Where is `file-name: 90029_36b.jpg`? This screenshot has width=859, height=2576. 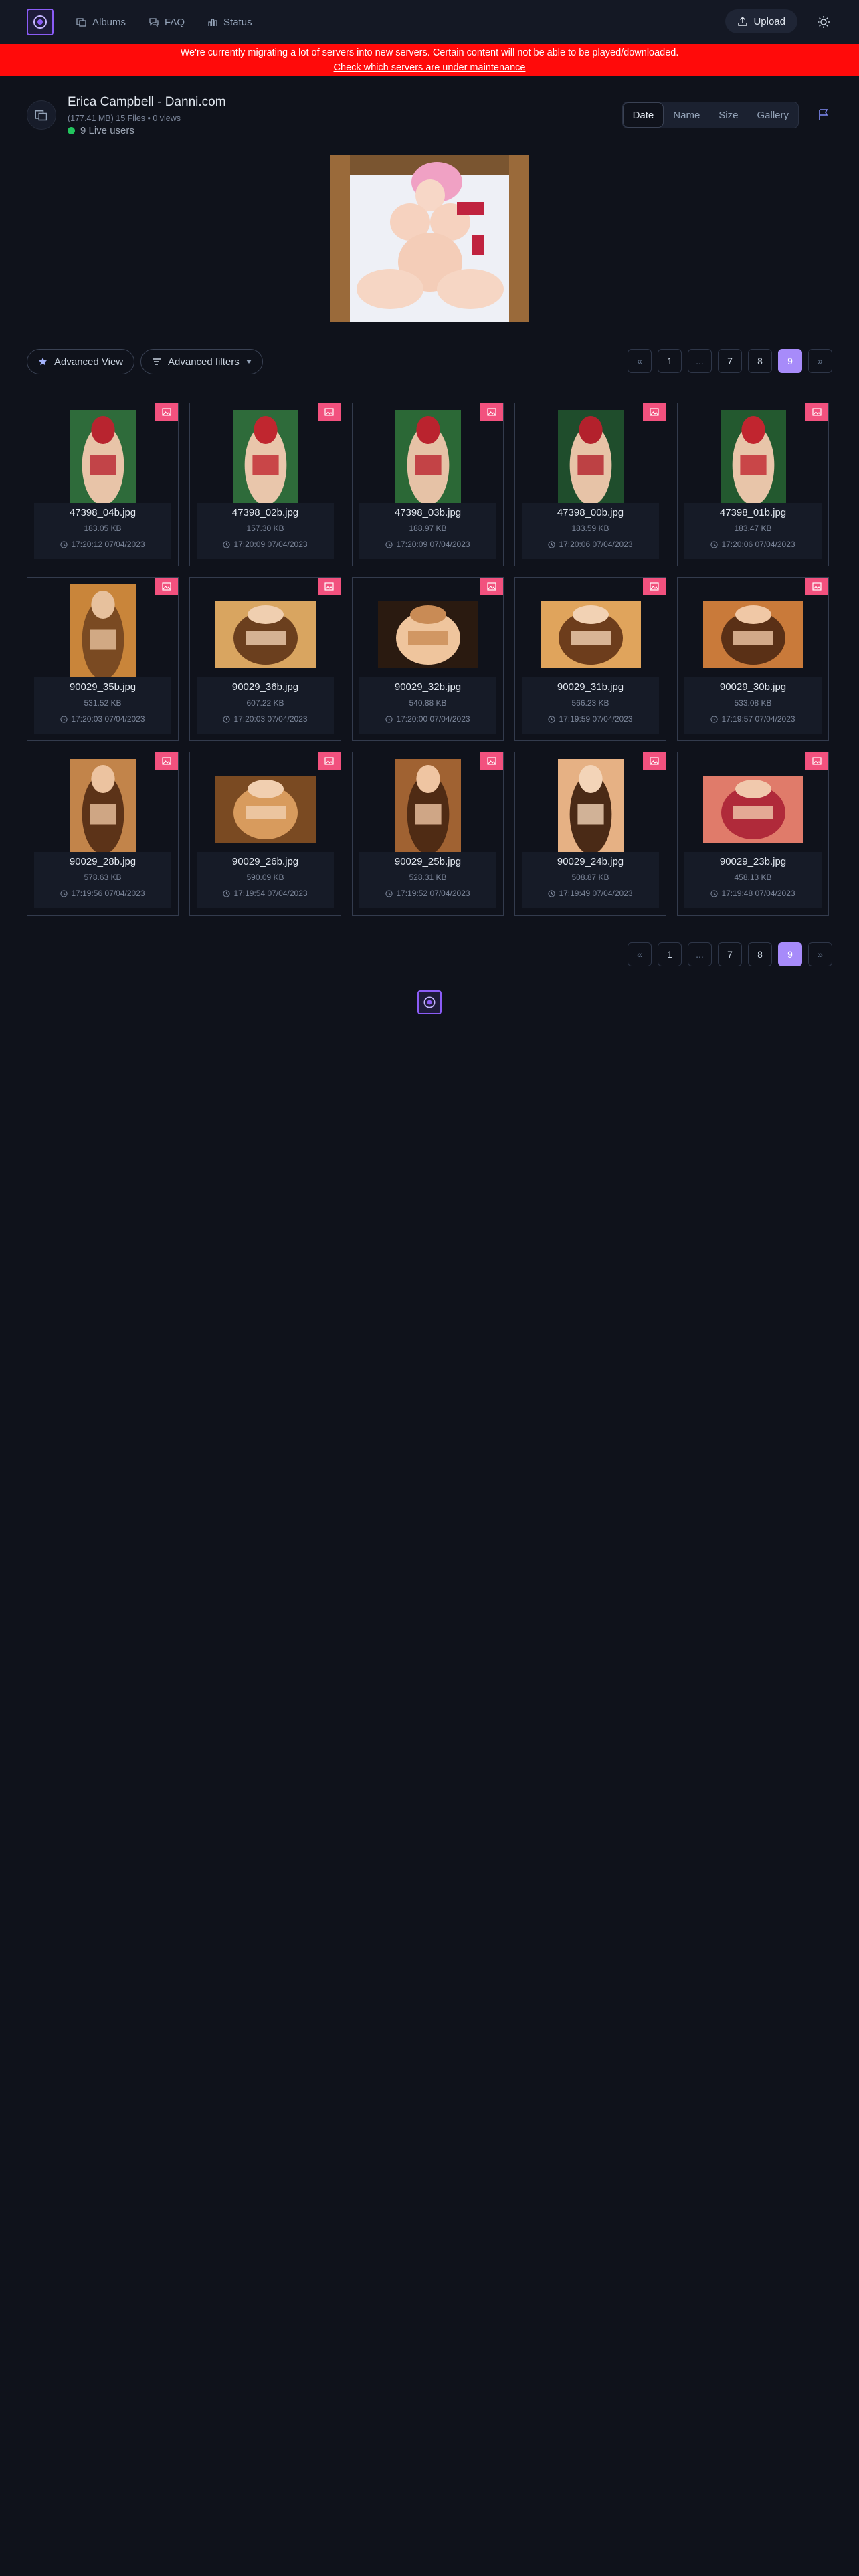 file-name: 90029_36b.jpg is located at coordinates (265, 687).